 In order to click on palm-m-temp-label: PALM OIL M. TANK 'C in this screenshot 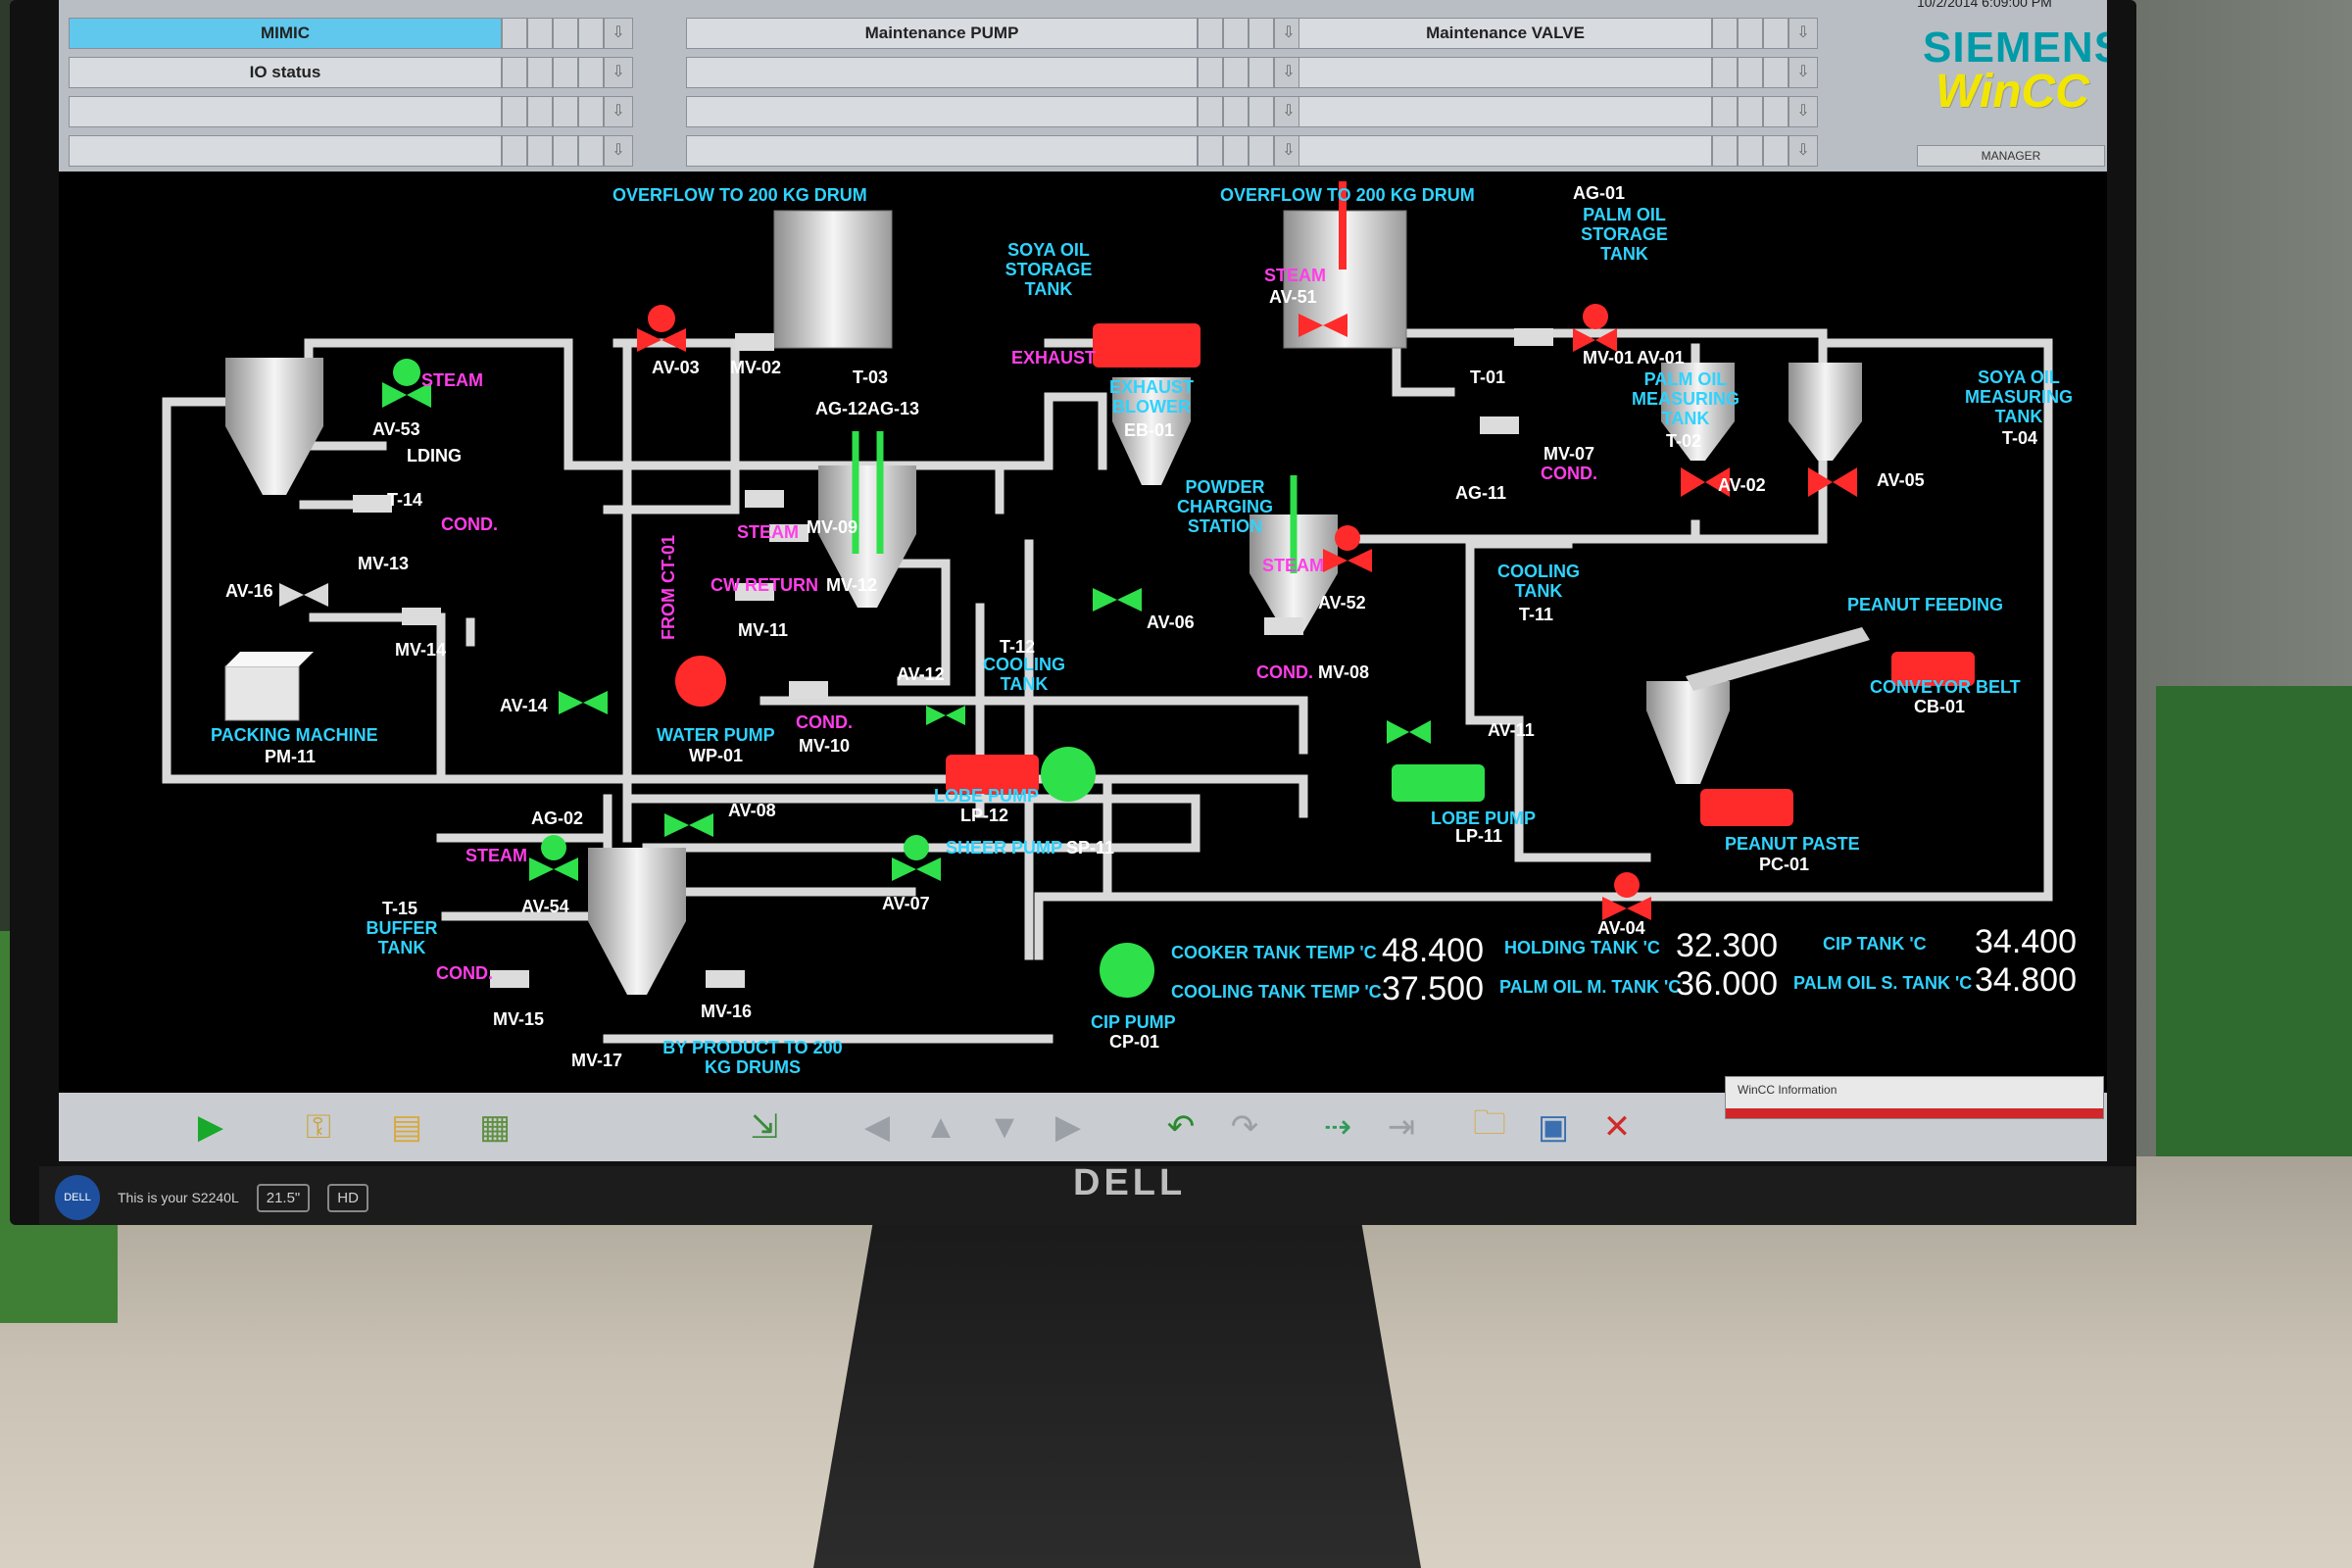, I will do `click(1590, 987)`.